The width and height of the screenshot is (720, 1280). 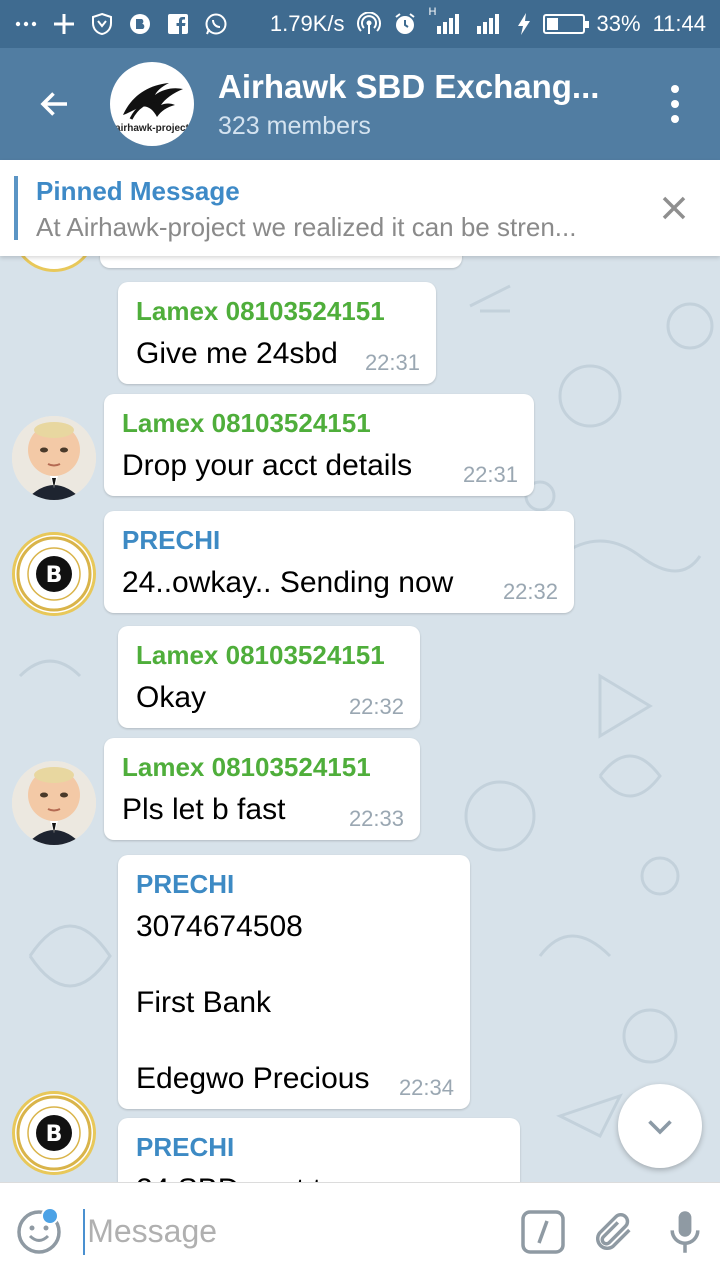 I want to click on charging-icon, so click(x=524, y=24).